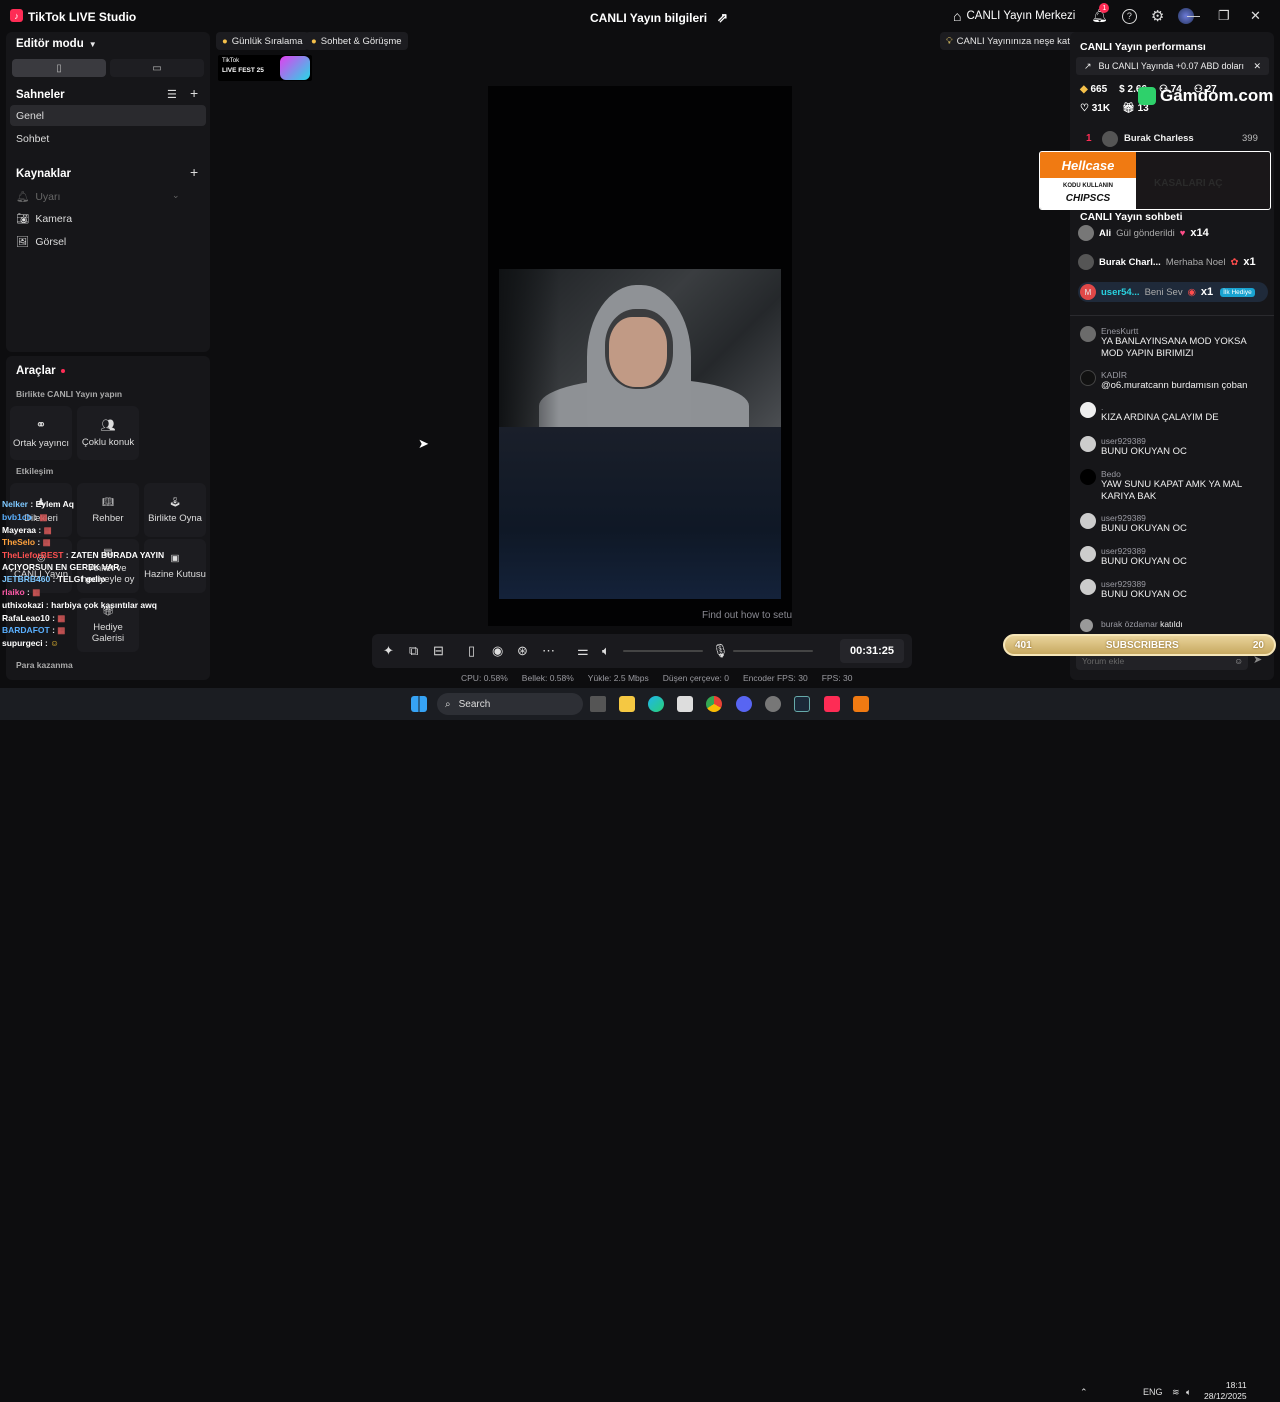 The width and height of the screenshot is (1280, 1402). I want to click on chat-message: KADİR @o6.muratcann burdamısın çoban, so click(1175, 381).